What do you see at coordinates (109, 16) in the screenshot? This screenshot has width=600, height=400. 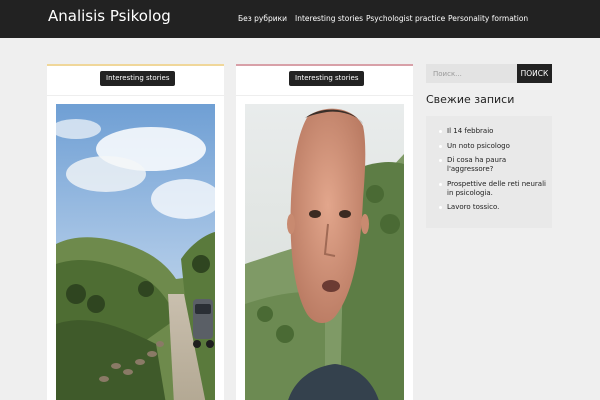 I see `site-title: Analisis Psikolog` at bounding box center [109, 16].